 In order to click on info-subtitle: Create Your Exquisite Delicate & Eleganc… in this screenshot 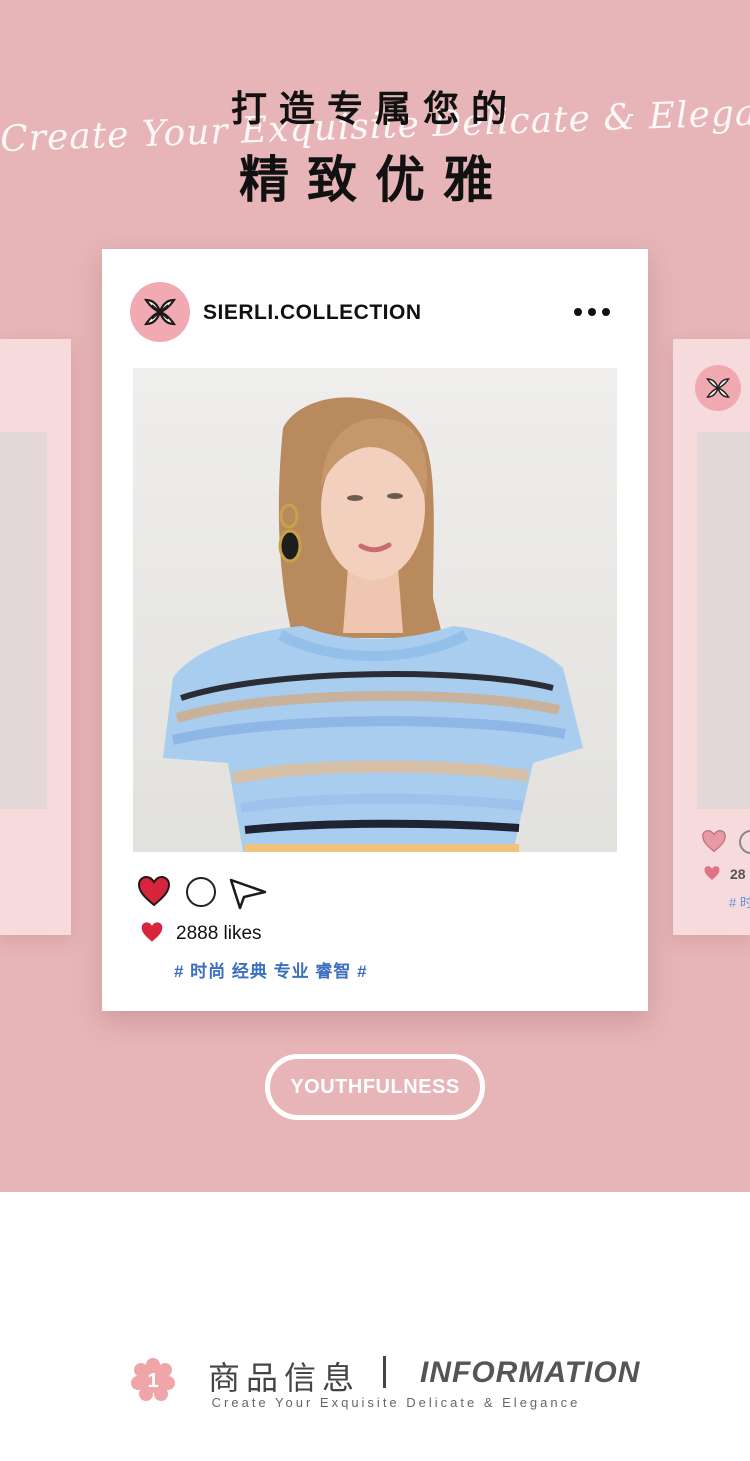, I will do `click(396, 1402)`.